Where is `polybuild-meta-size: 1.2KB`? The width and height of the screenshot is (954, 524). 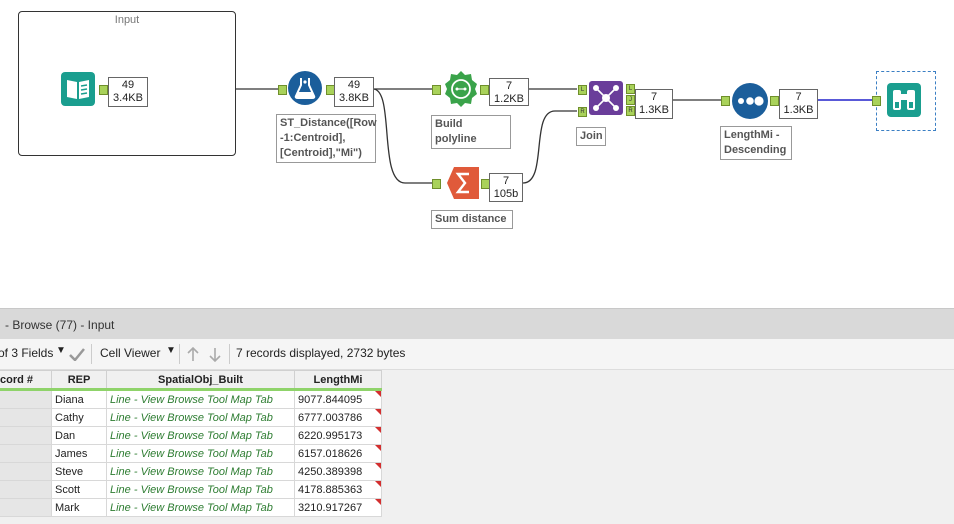
polybuild-meta-size: 1.2KB is located at coordinates (509, 99).